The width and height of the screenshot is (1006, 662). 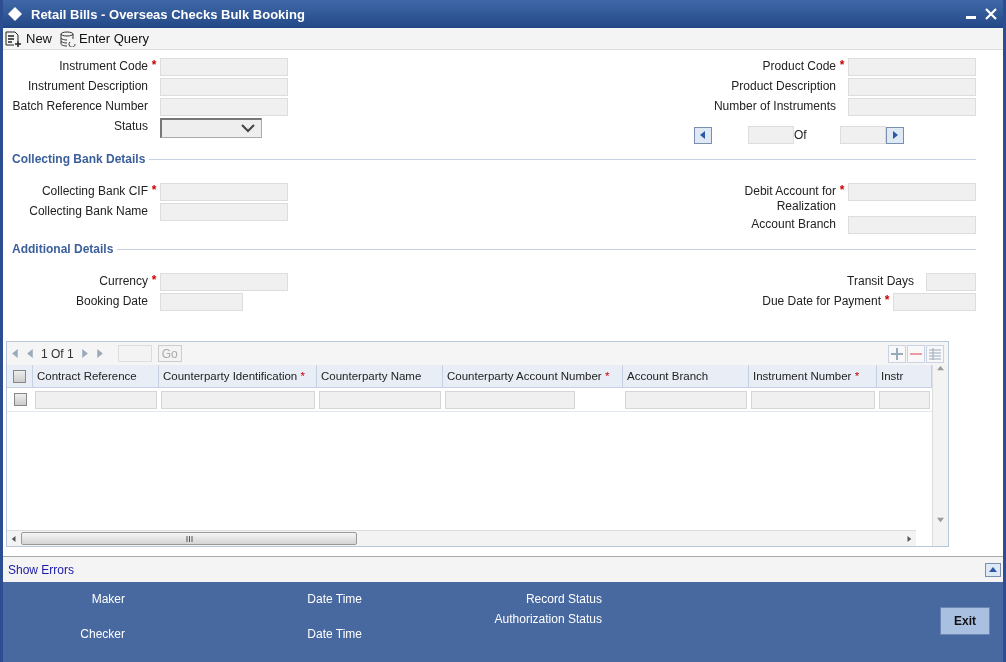 I want to click on delete-row-button, so click(x=916, y=353).